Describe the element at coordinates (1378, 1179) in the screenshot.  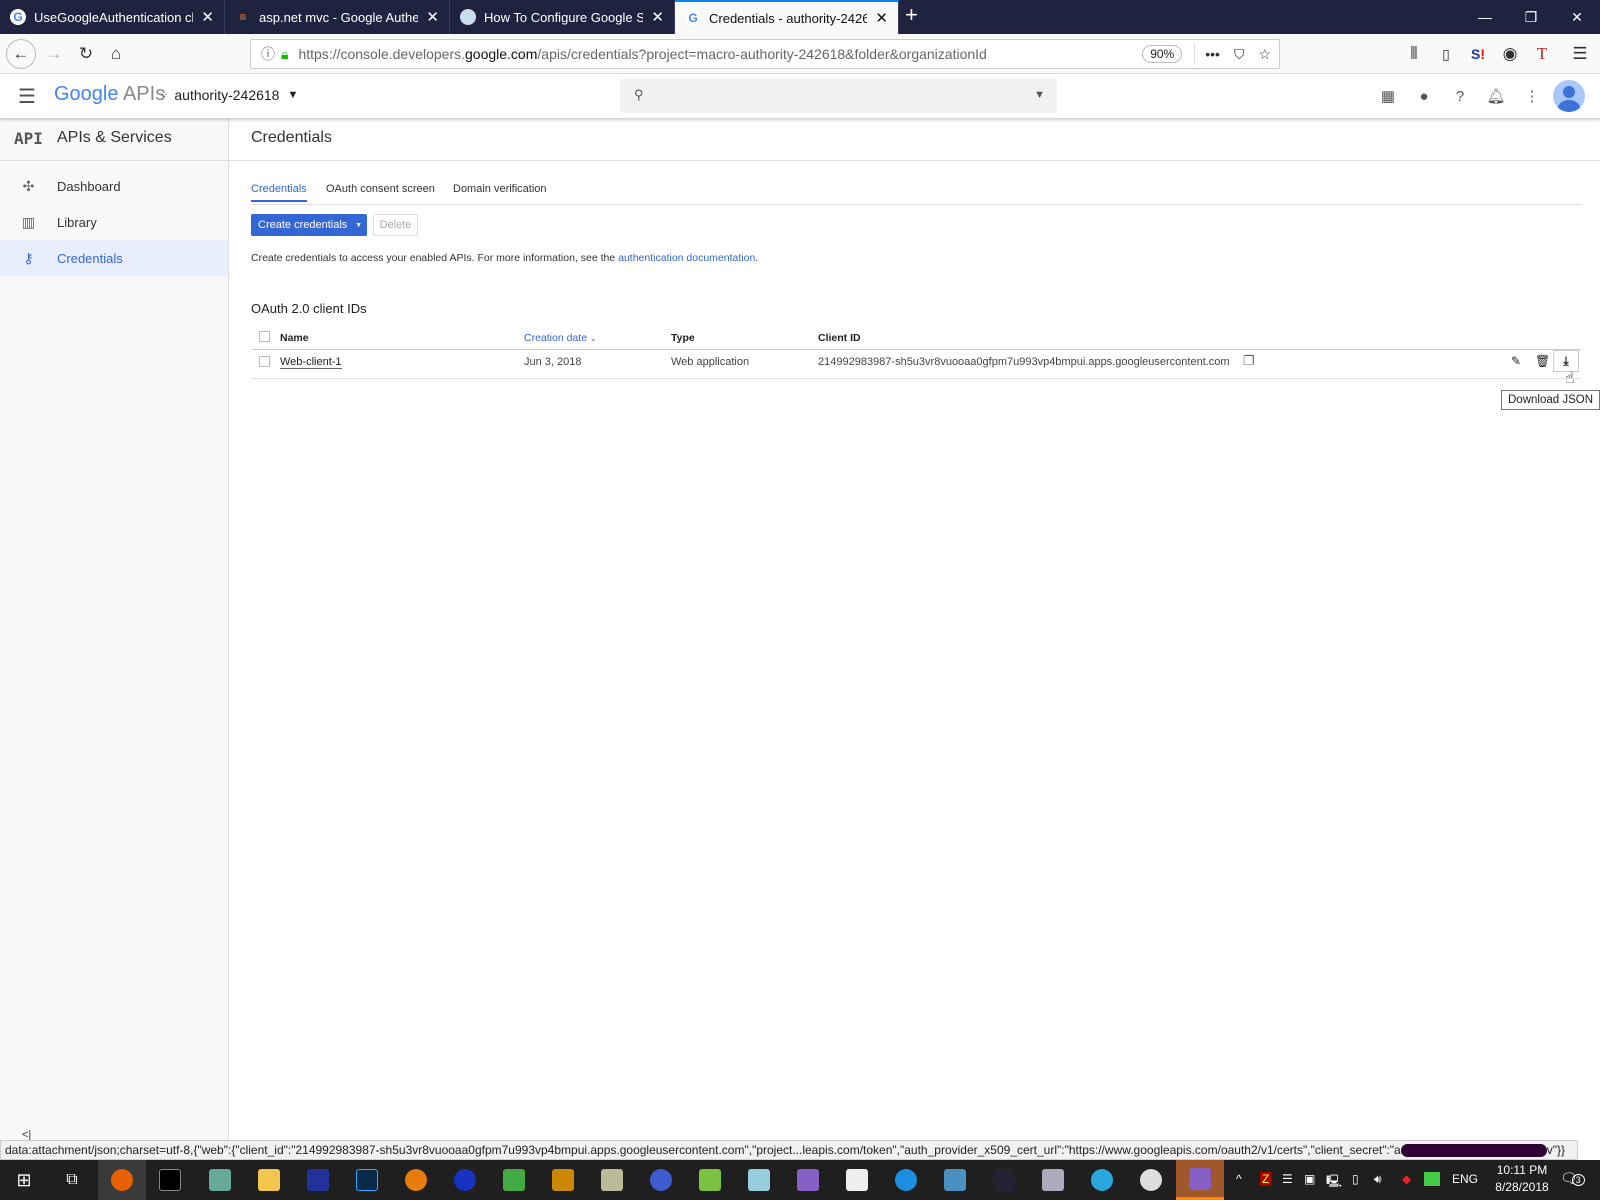
I see `volume-icon: 🔊︎` at that location.